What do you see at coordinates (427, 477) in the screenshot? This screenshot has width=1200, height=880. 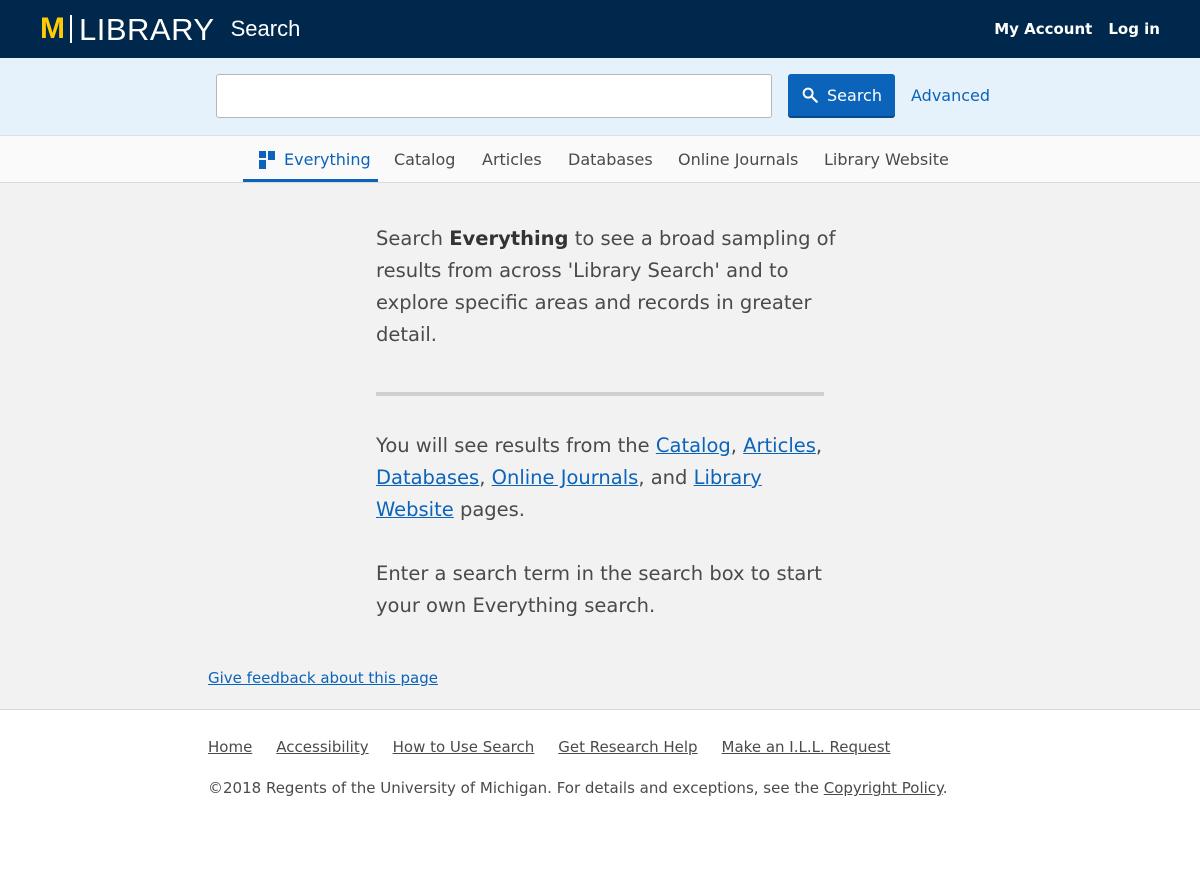 I see `databases-link: Databases` at bounding box center [427, 477].